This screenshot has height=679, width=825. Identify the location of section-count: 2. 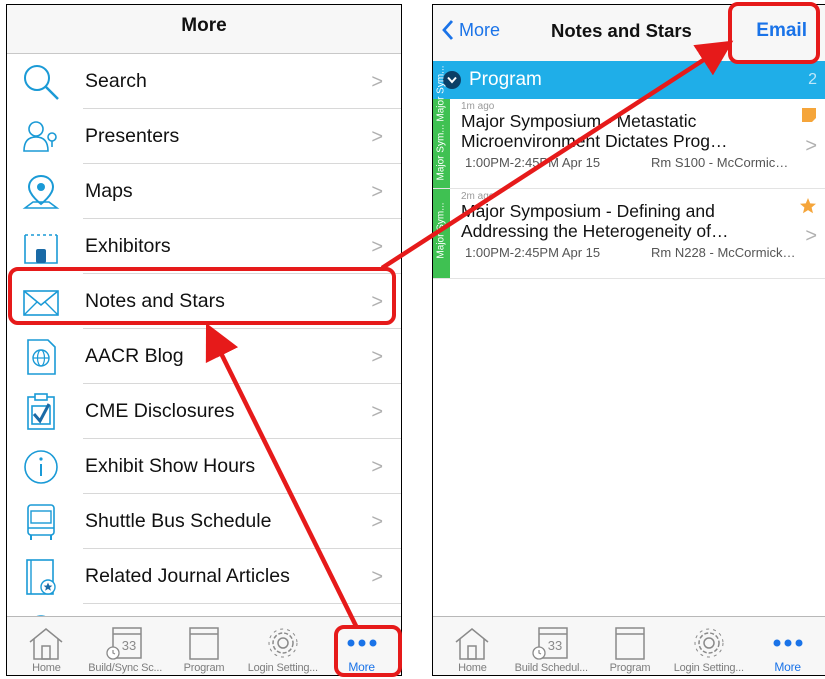
(812, 79).